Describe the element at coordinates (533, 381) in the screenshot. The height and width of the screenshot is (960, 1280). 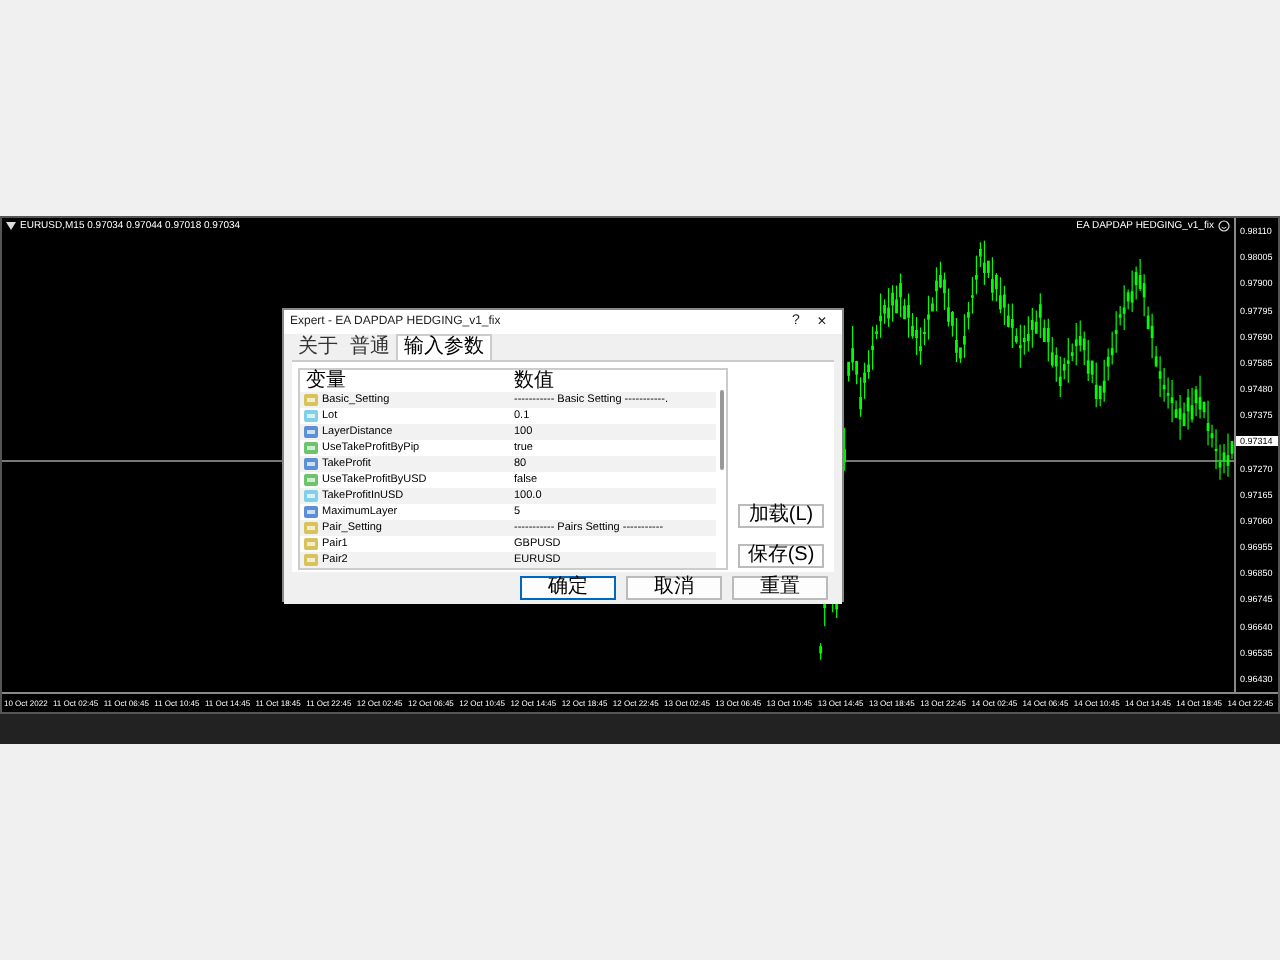
I see `column-header: 数值` at that location.